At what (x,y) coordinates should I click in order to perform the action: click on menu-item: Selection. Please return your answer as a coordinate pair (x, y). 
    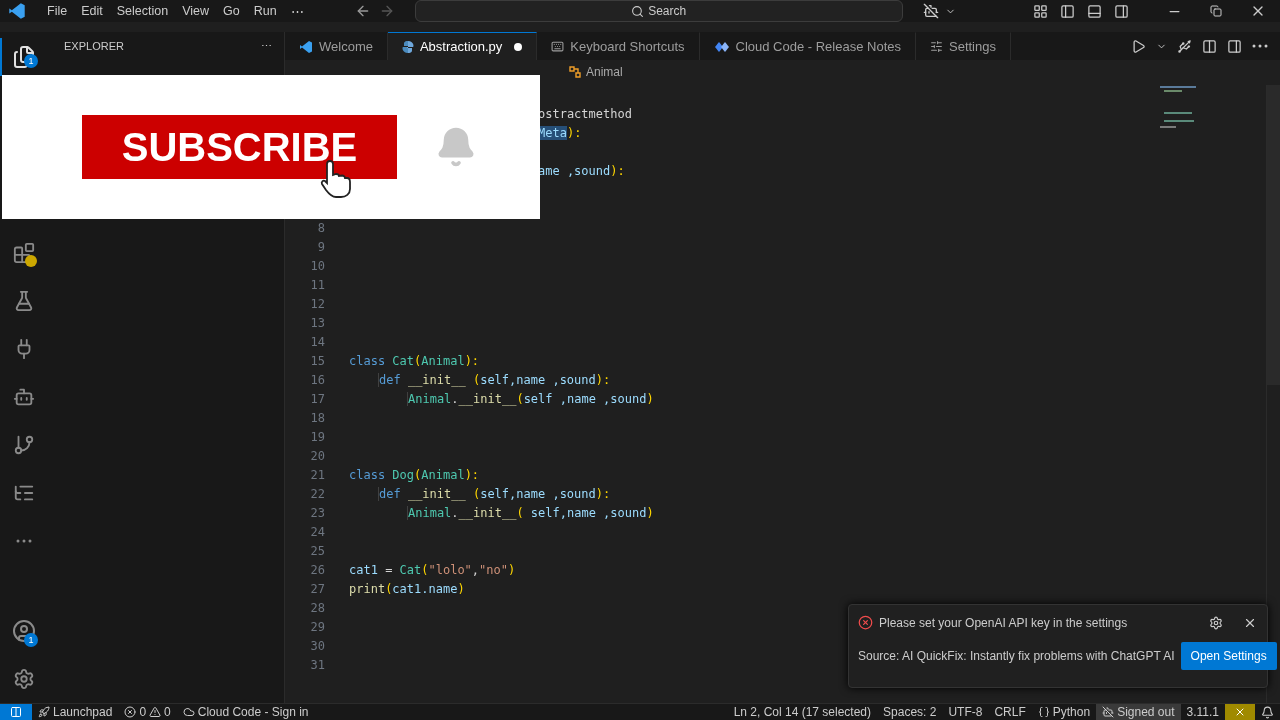
    Looking at the image, I should click on (142, 11).